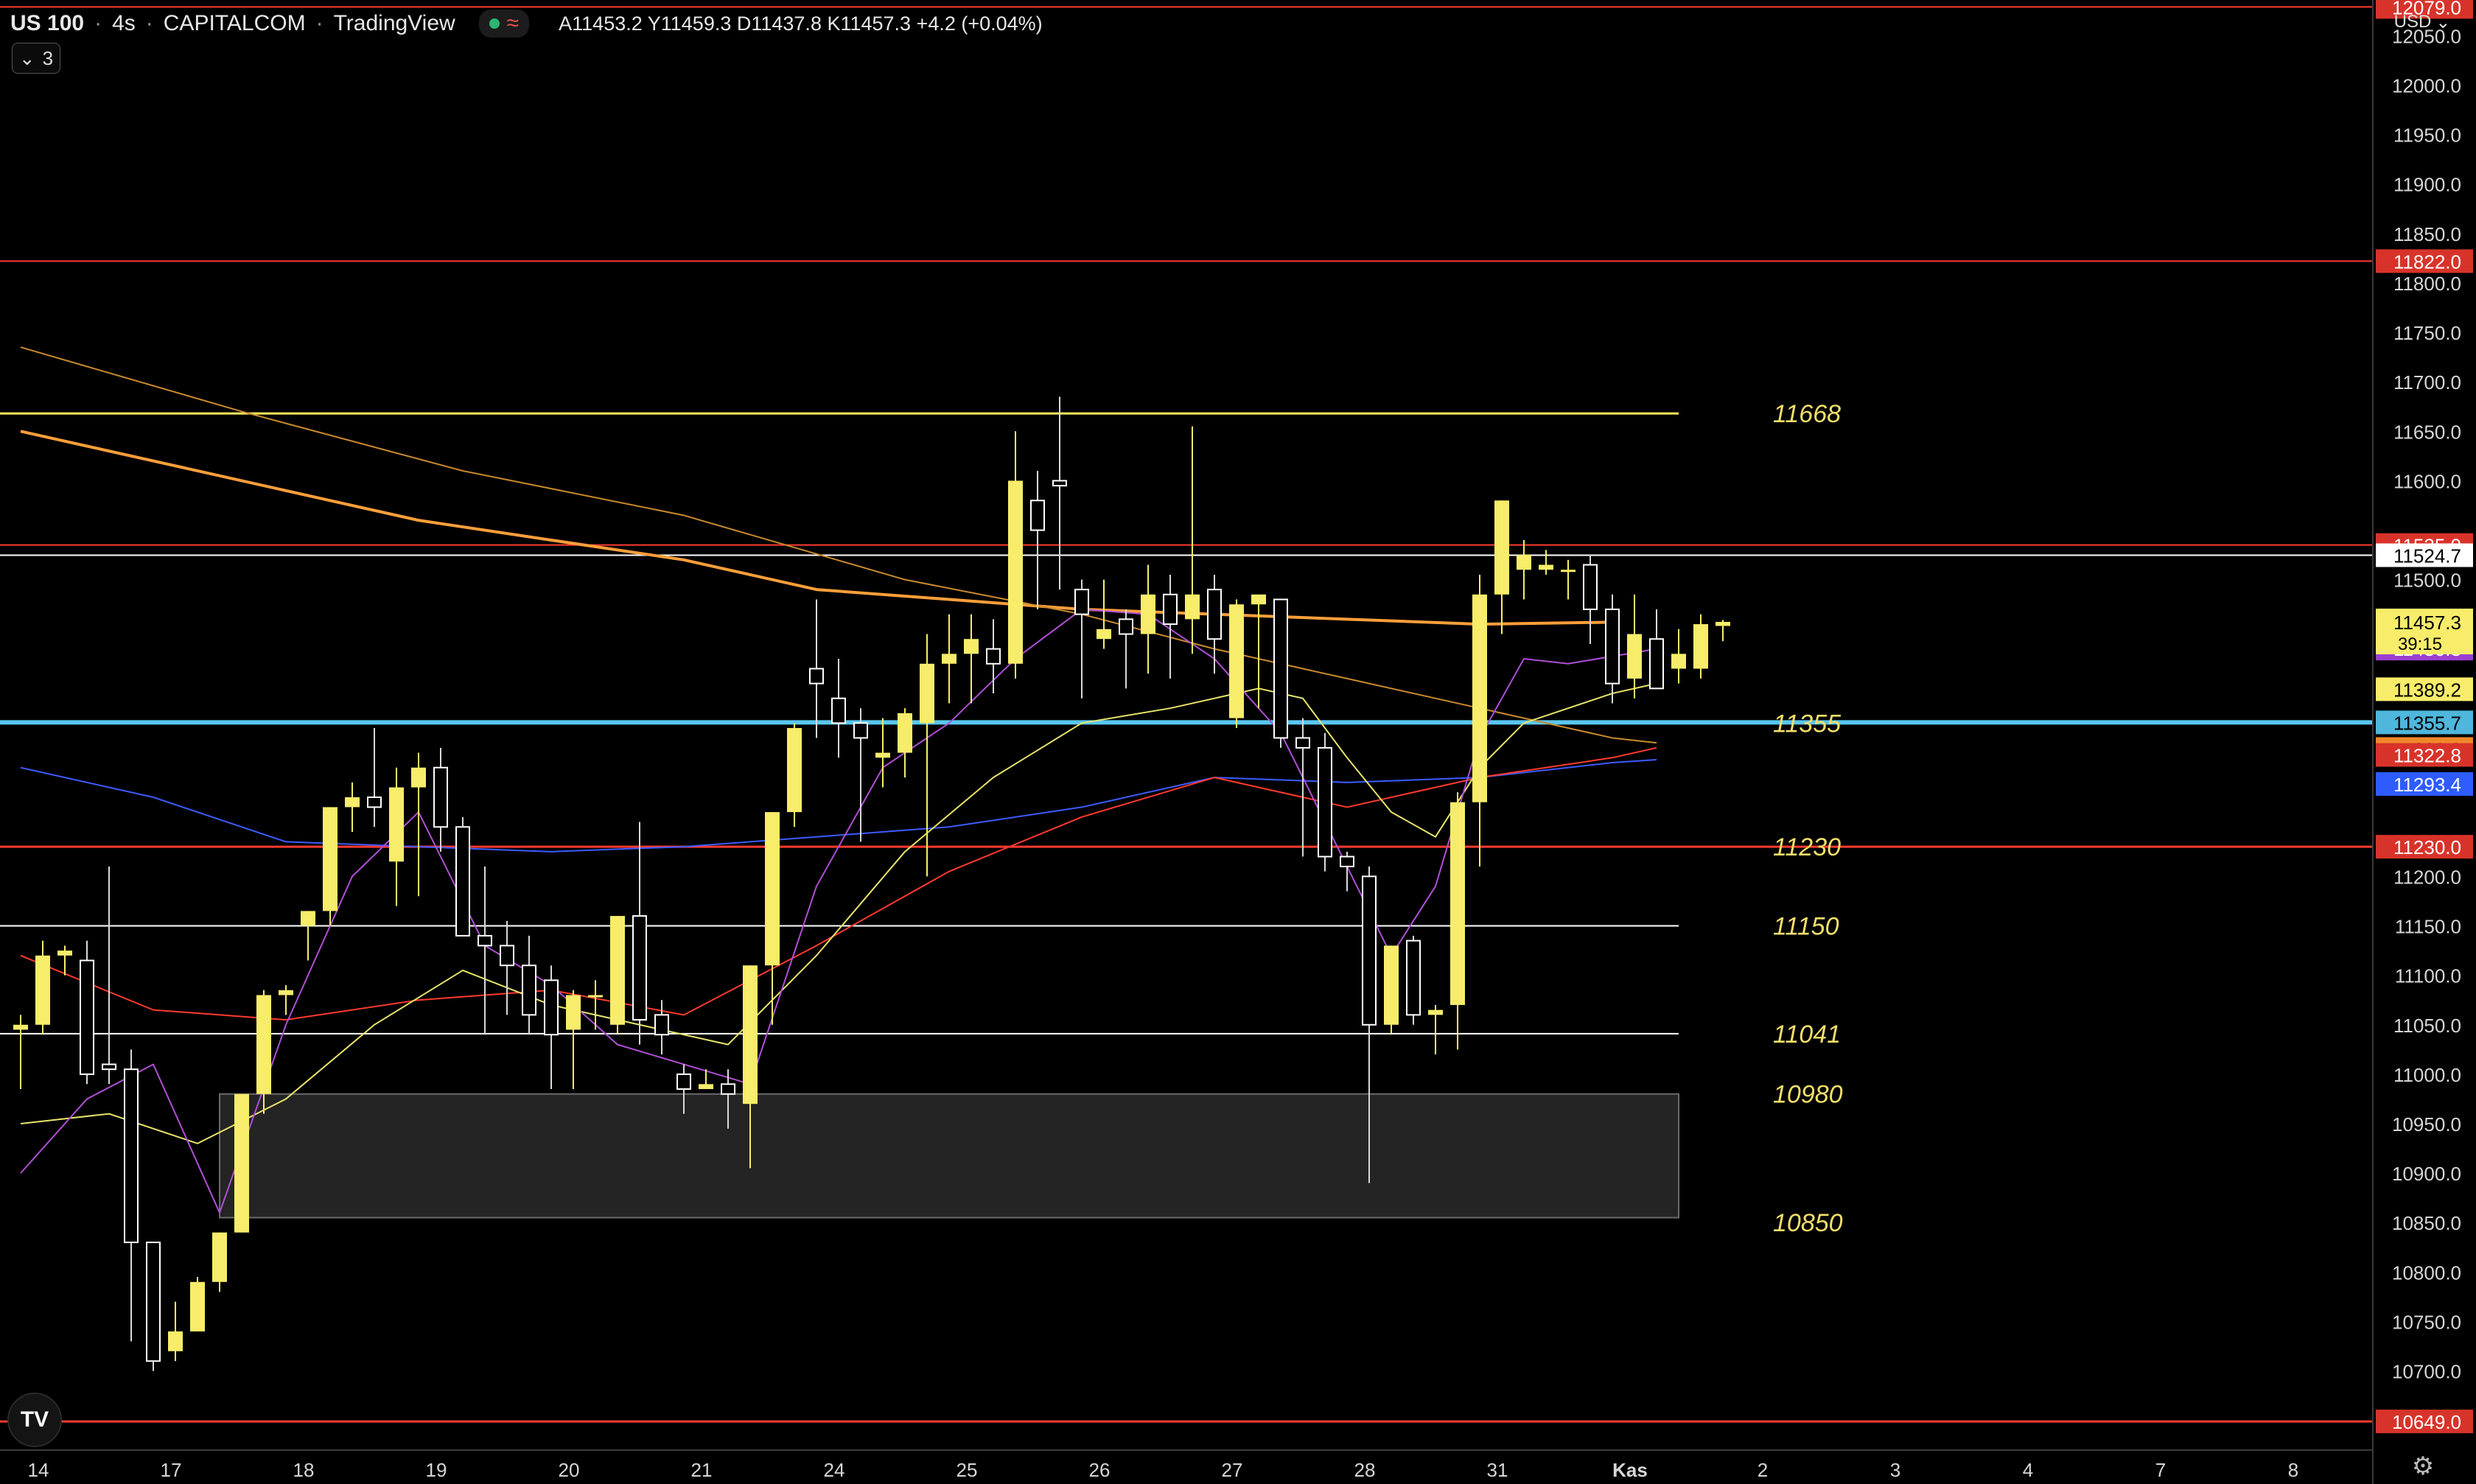 The height and width of the screenshot is (1484, 2476). I want to click on currency-selector: USD ⌄, so click(2422, 22).